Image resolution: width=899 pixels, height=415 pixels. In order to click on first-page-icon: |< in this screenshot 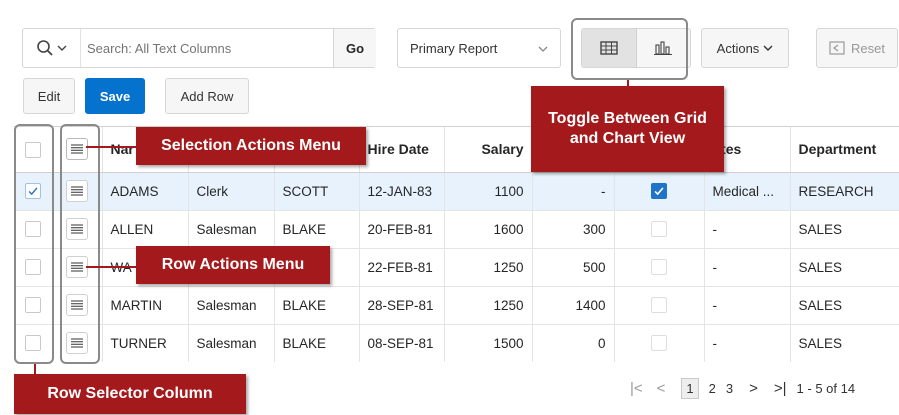, I will do `click(636, 388)`.